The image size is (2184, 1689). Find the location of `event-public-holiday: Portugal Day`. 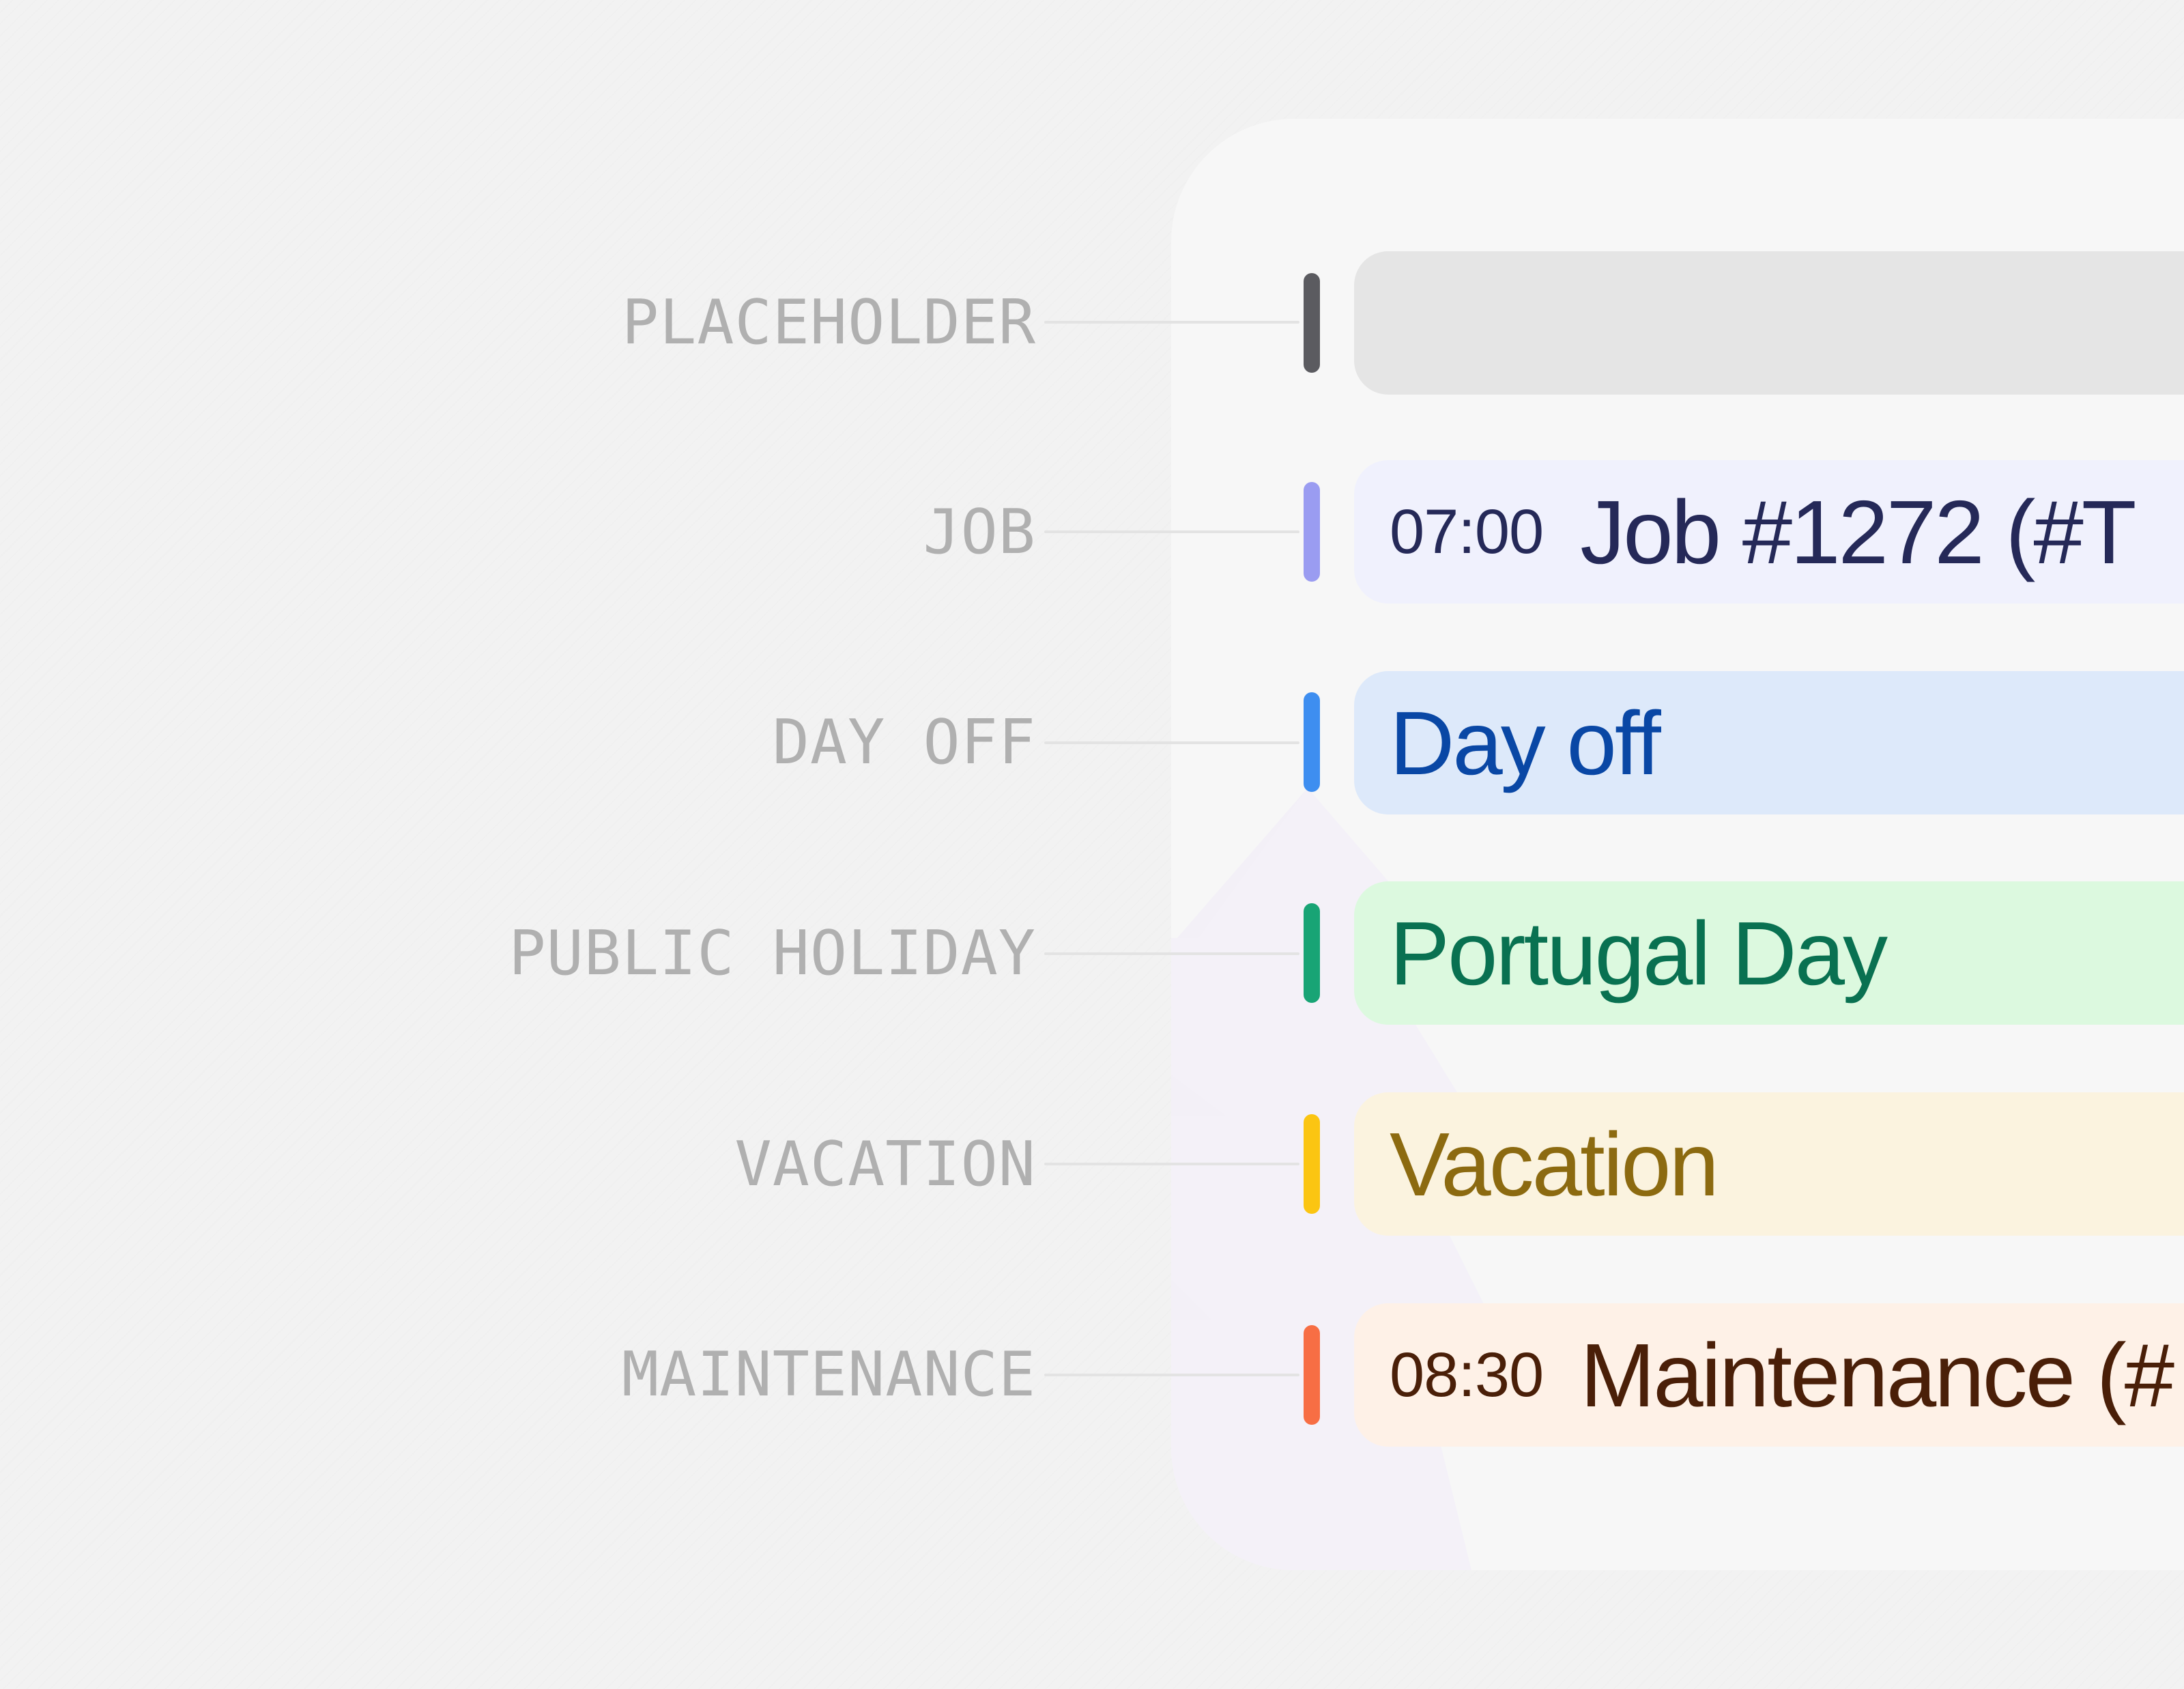

event-public-holiday: Portugal Day is located at coordinates (1769, 953).